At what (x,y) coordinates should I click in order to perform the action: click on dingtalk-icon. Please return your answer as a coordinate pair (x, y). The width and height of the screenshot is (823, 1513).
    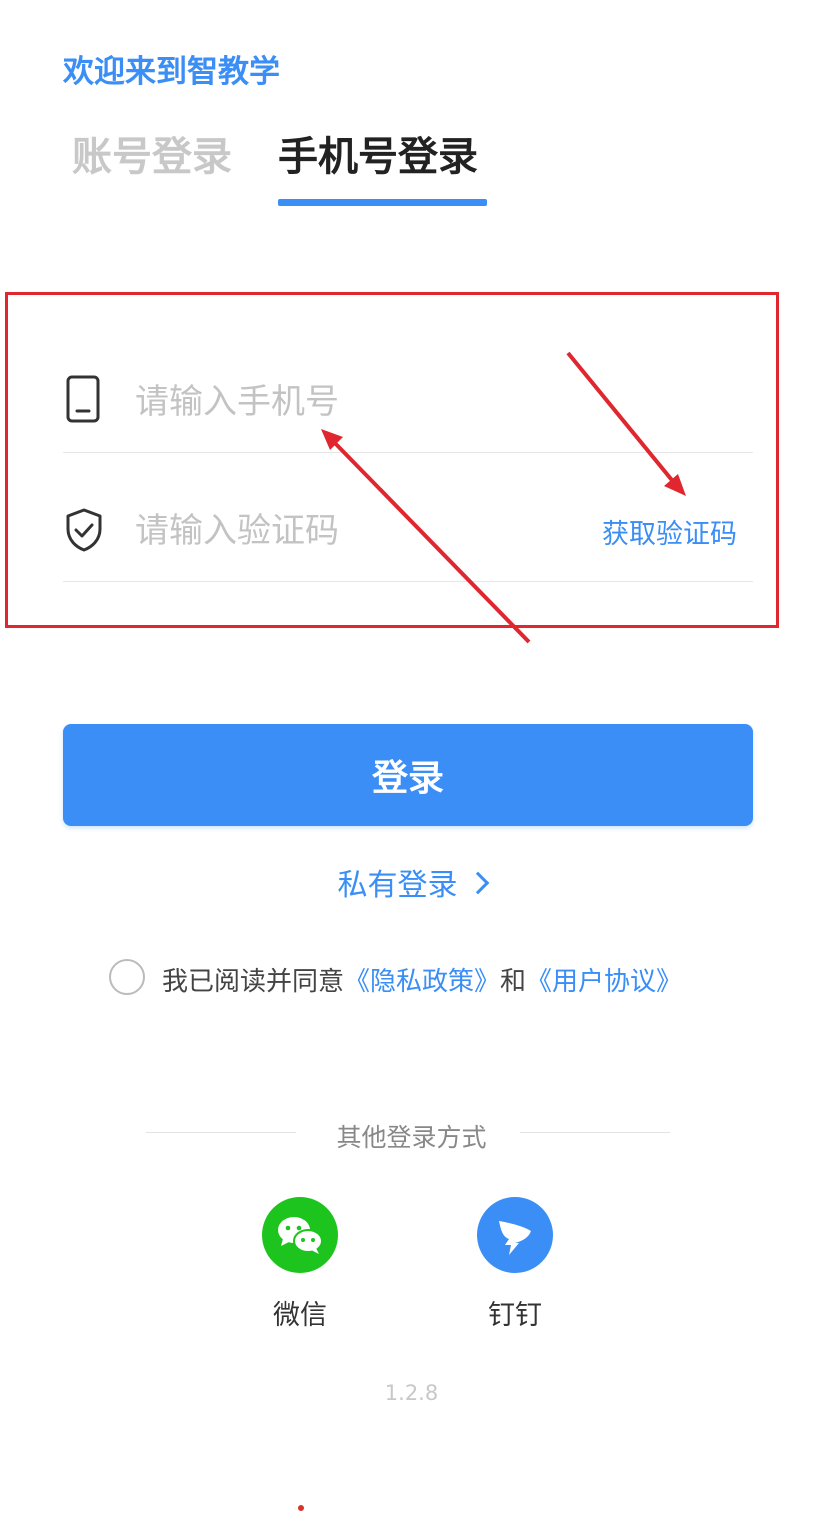
    Looking at the image, I should click on (515, 1238).